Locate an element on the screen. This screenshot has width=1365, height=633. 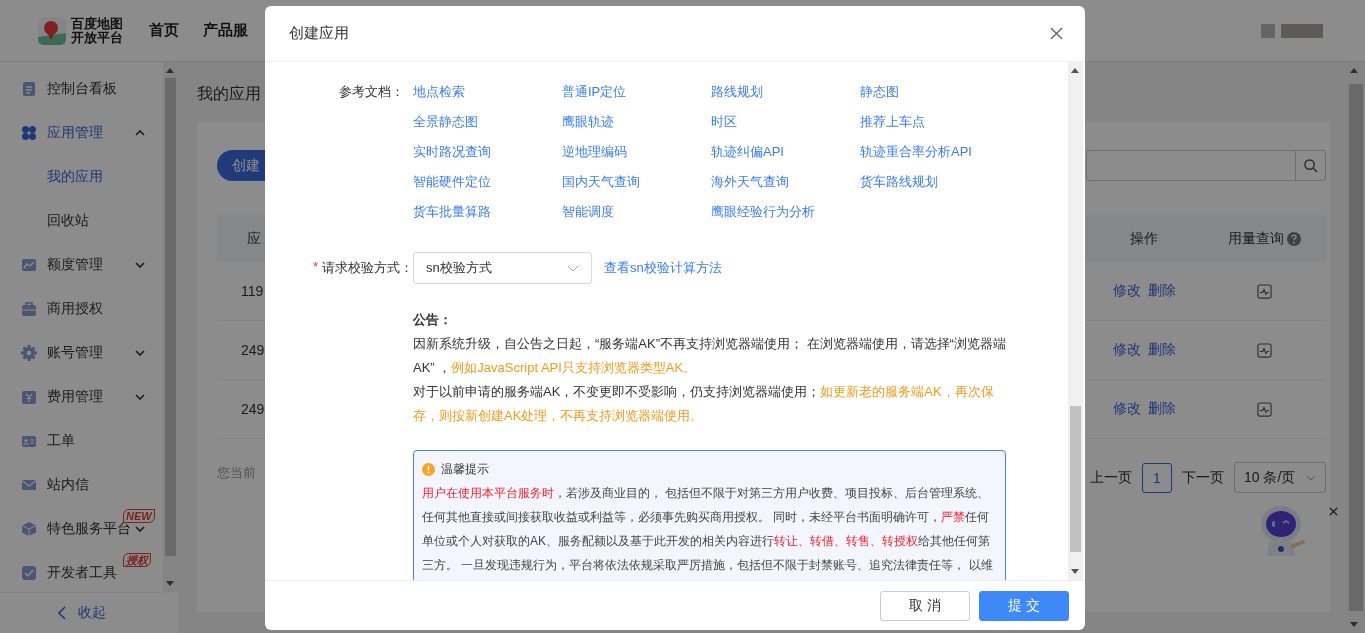
prev-page-link: 上一页 is located at coordinates (1111, 477).